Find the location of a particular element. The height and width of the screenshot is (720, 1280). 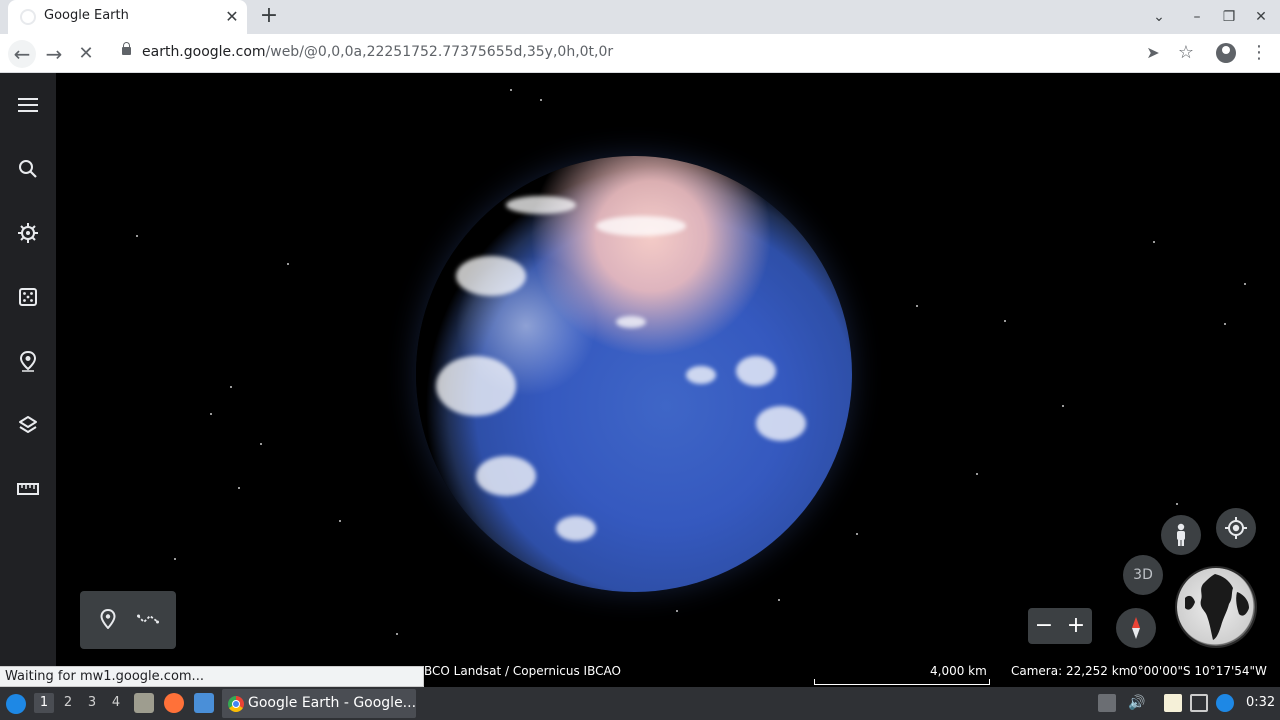

close-window-button: ✕ is located at coordinates (1261, 17).